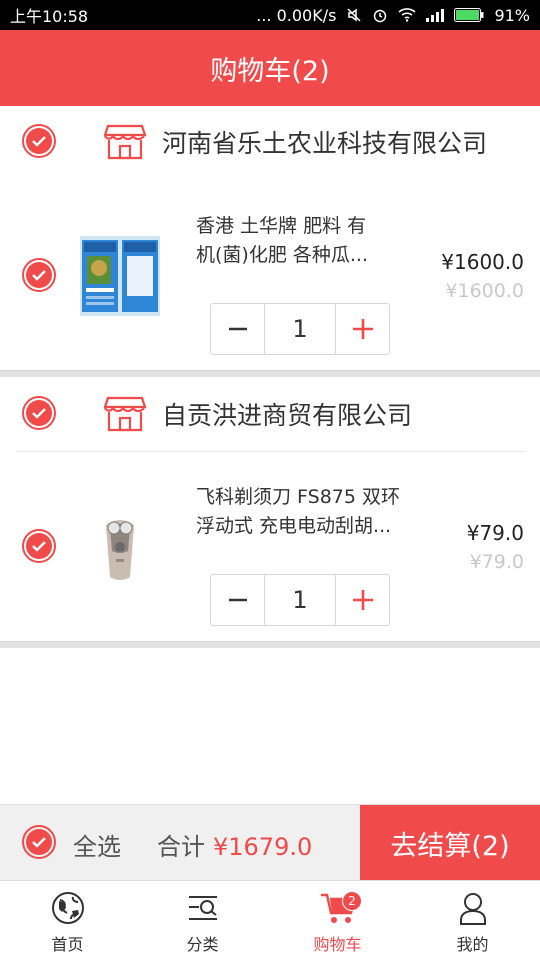  I want to click on product-image-fertilizer, so click(120, 276).